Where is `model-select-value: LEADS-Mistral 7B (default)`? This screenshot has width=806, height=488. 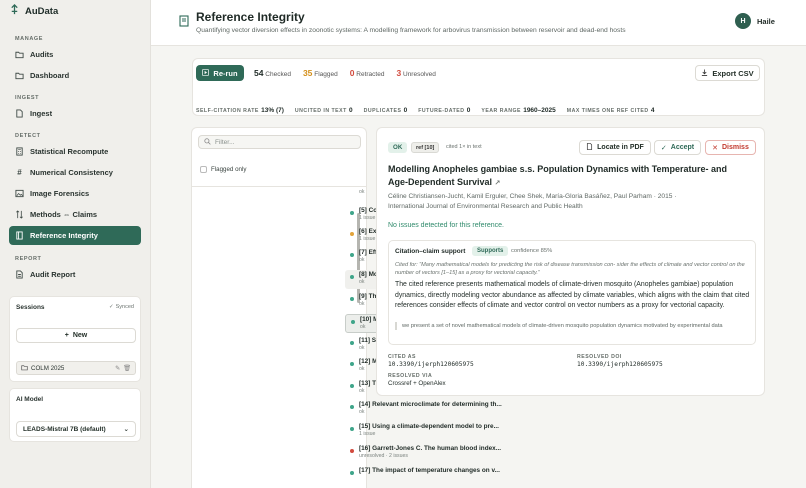 model-select-value: LEADS-Mistral 7B (default) is located at coordinates (64, 429).